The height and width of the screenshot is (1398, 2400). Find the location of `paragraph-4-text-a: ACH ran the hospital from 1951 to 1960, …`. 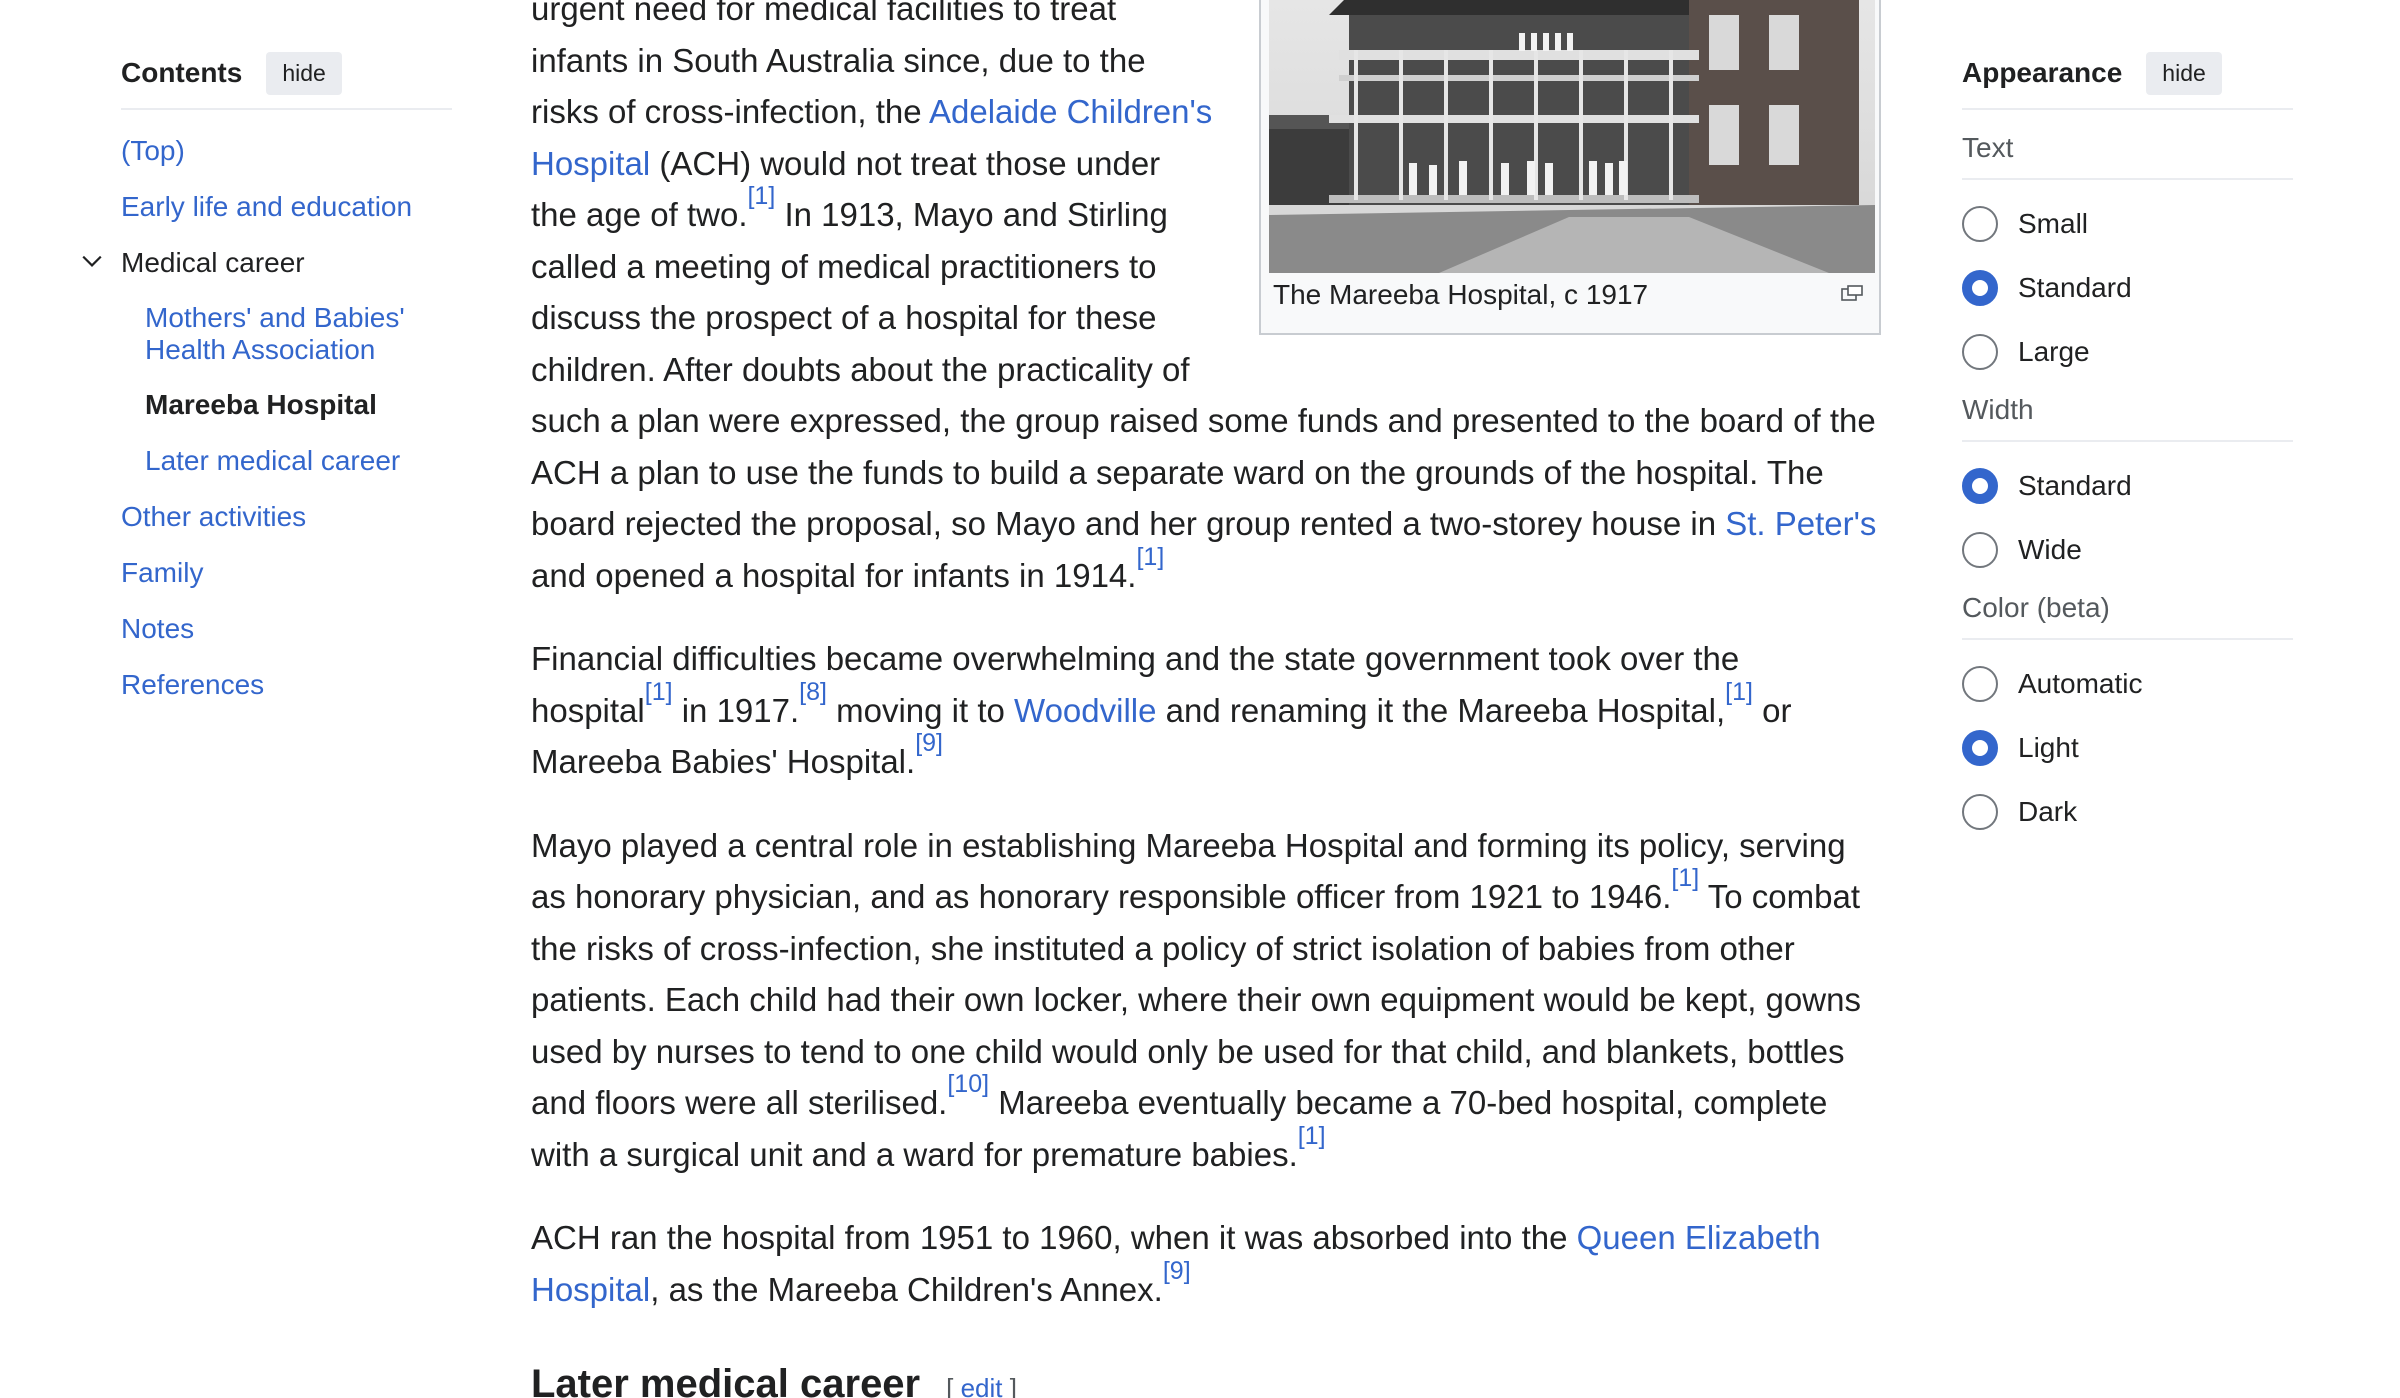

paragraph-4-text-a: ACH ran the hospital from 1951 to 1960, … is located at coordinates (1054, 1237).